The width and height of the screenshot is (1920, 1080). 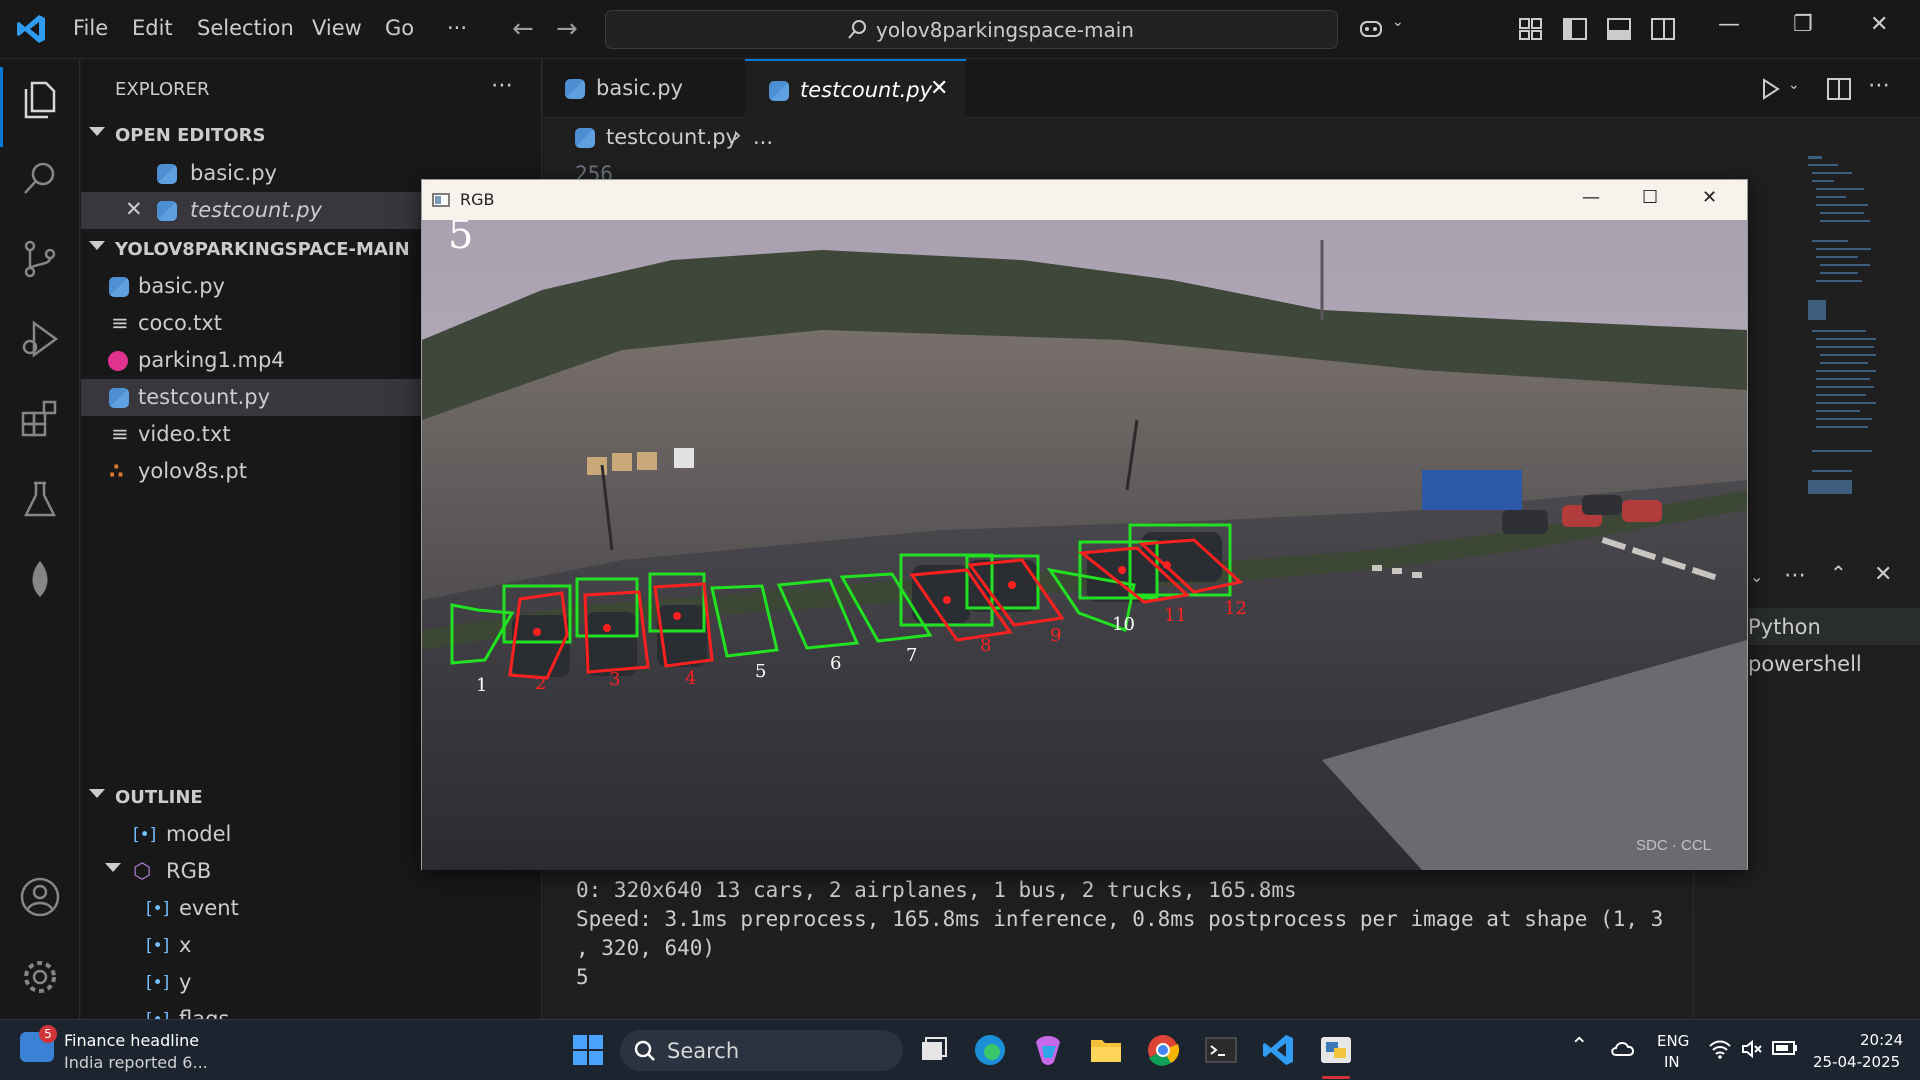 What do you see at coordinates (1673, 1041) in the screenshot?
I see `input-language-top: ENG` at bounding box center [1673, 1041].